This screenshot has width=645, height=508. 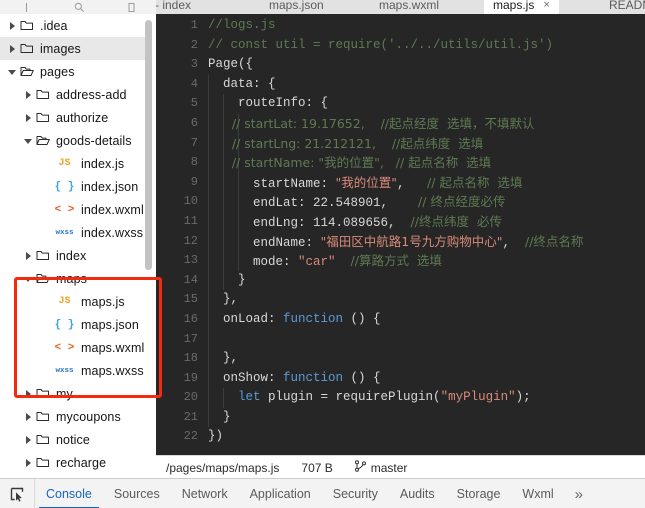 I want to click on line-number: 15, so click(x=190, y=299).